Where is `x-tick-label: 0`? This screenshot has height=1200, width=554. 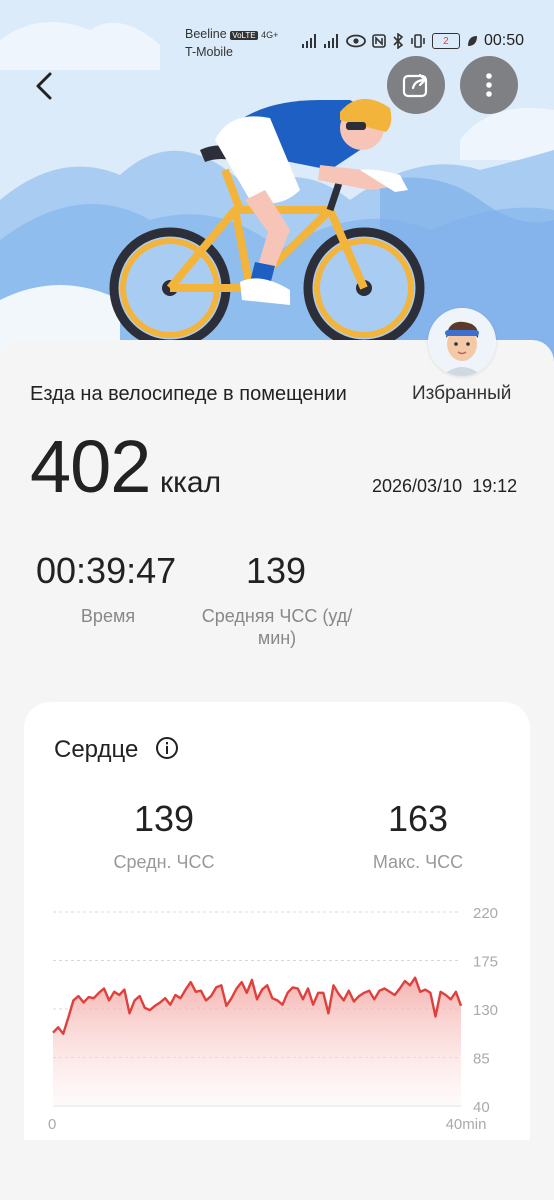
x-tick-label: 0 is located at coordinates (52, 1124).